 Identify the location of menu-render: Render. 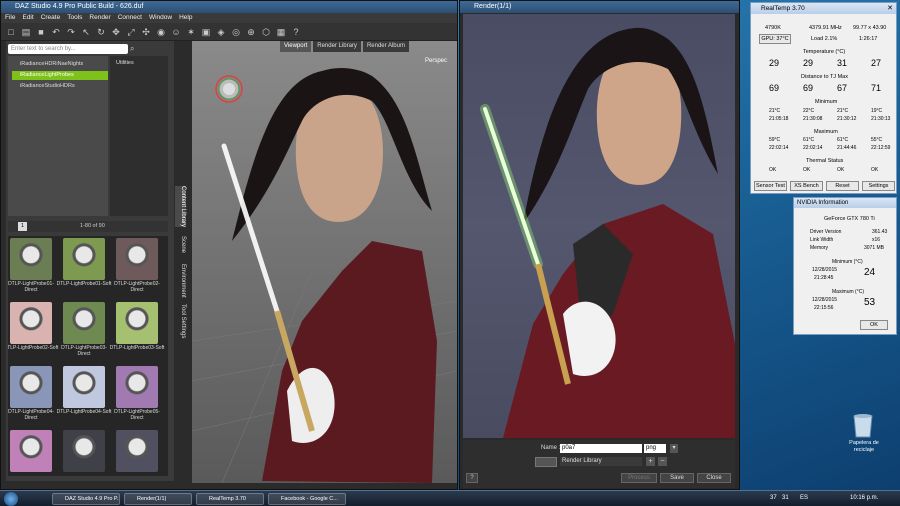
(99, 18).